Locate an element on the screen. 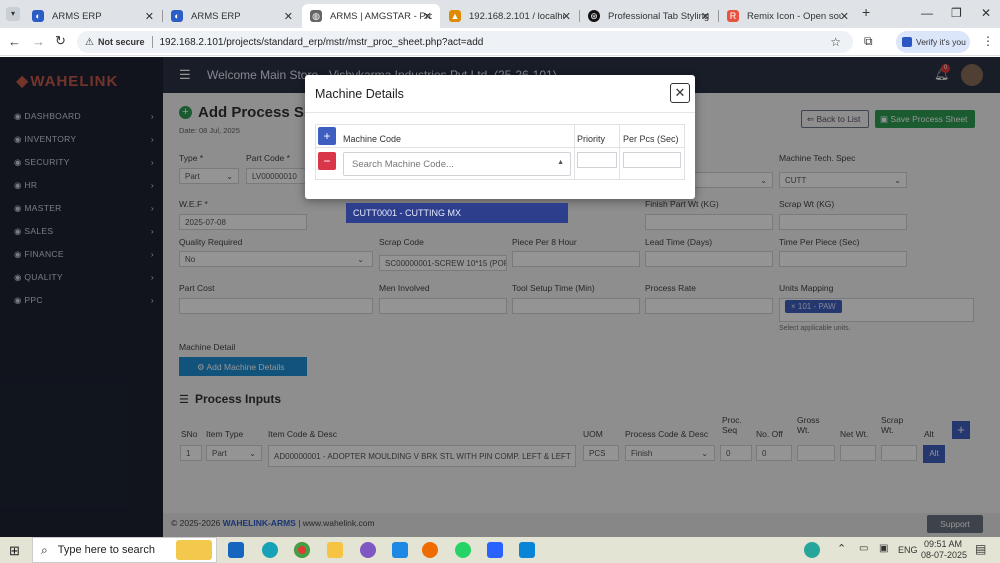 The height and width of the screenshot is (563, 1000). chatgpt-icon: ⊛ is located at coordinates (594, 16).